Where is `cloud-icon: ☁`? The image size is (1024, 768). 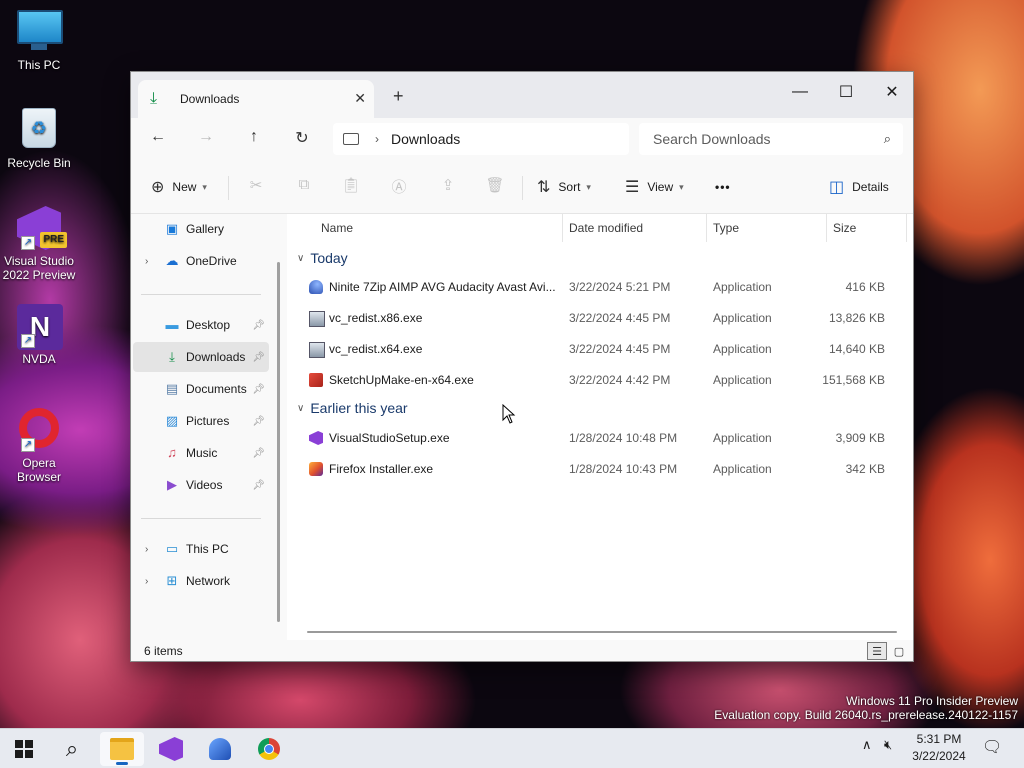
cloud-icon: ☁ is located at coordinates (172, 260).